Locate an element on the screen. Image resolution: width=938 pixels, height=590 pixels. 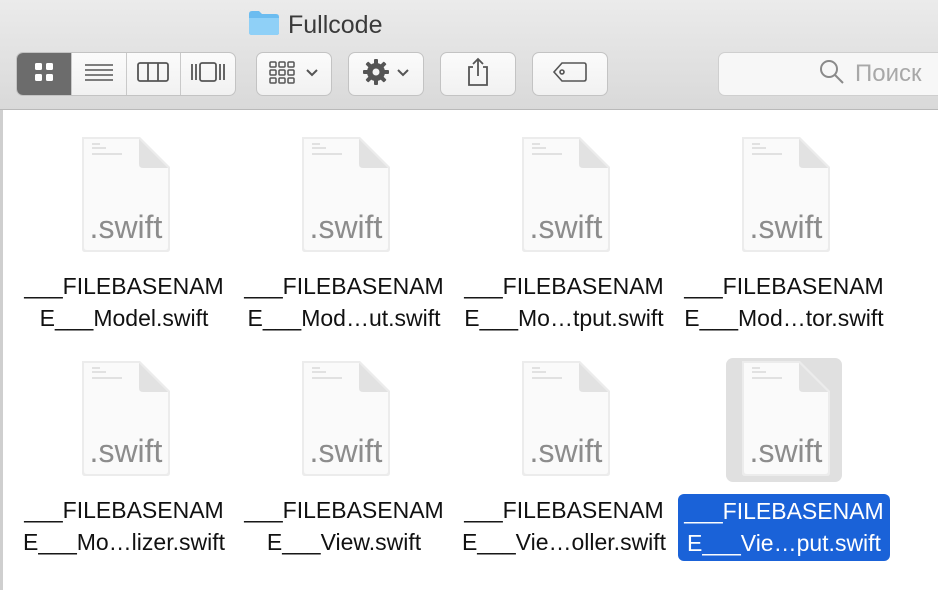
arrange-button is located at coordinates (294, 74).